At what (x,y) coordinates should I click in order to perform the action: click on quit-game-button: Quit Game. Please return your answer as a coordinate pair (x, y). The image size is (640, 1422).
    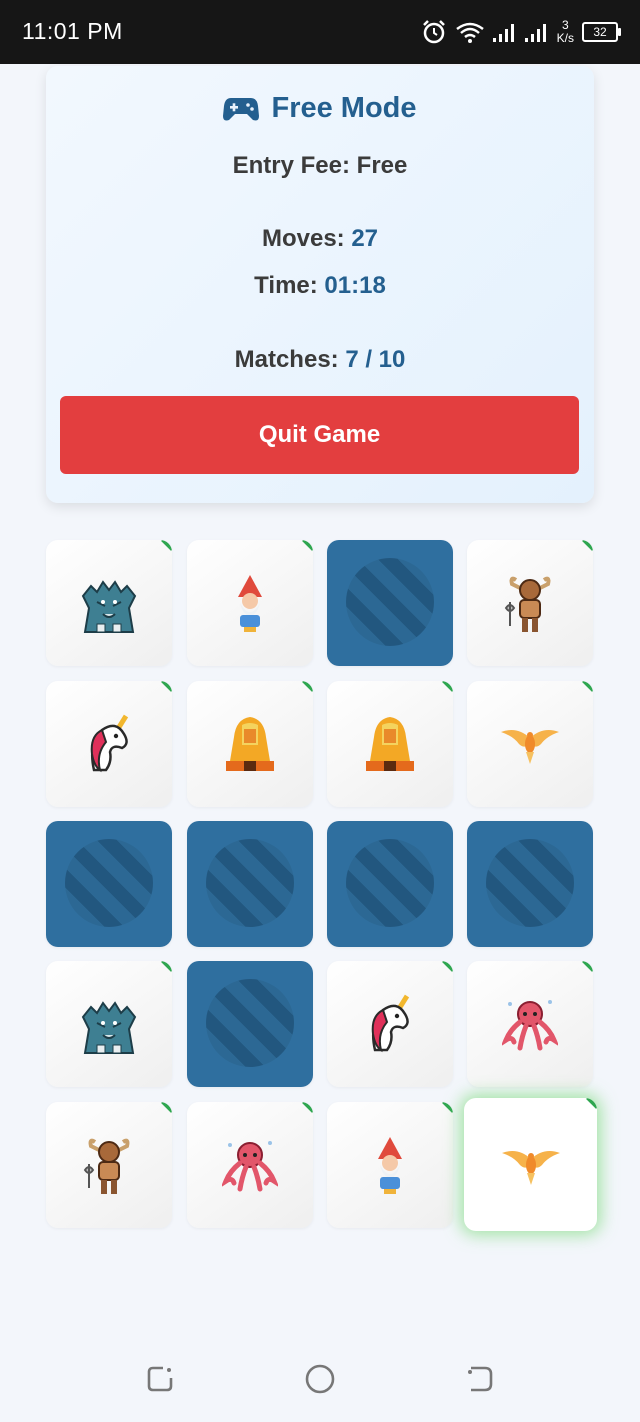
    Looking at the image, I should click on (319, 435).